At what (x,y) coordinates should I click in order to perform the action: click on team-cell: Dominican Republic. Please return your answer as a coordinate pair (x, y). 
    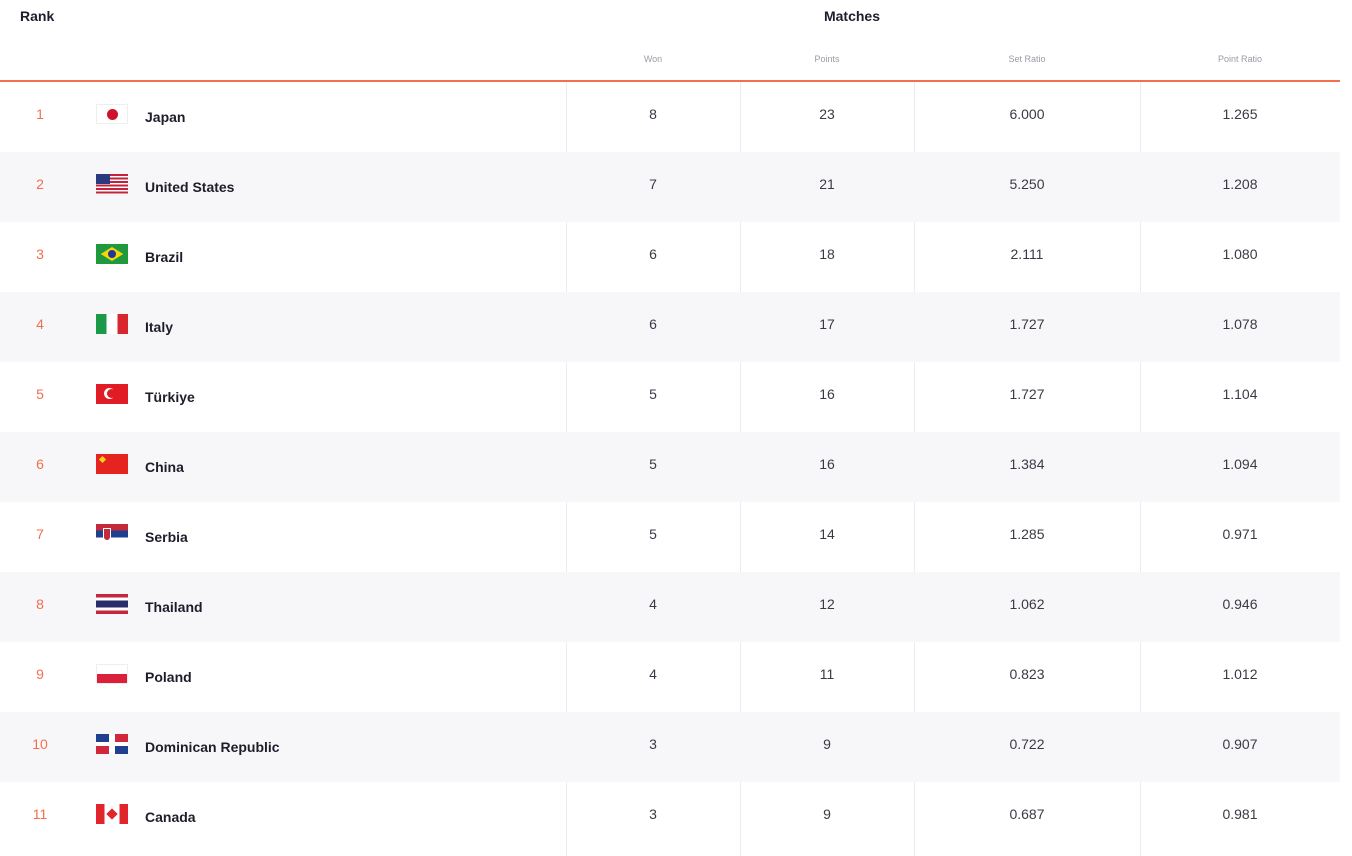
    Looking at the image, I should click on (326, 747).